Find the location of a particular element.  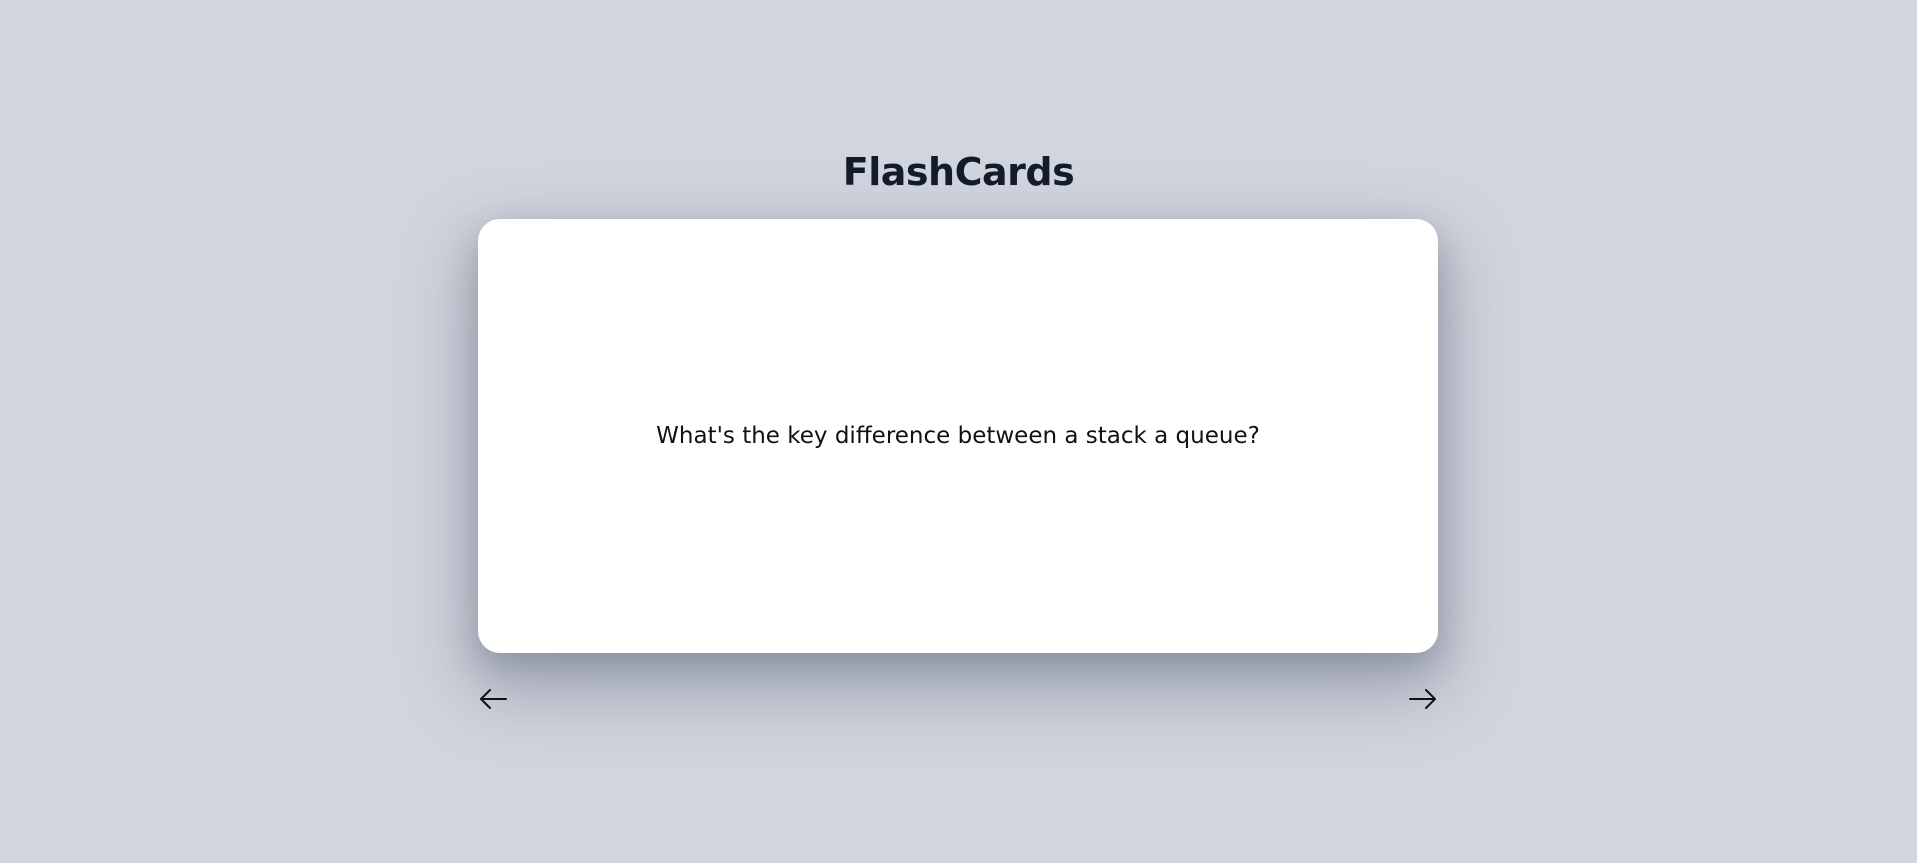

next-card-button is located at coordinates (1423, 699).